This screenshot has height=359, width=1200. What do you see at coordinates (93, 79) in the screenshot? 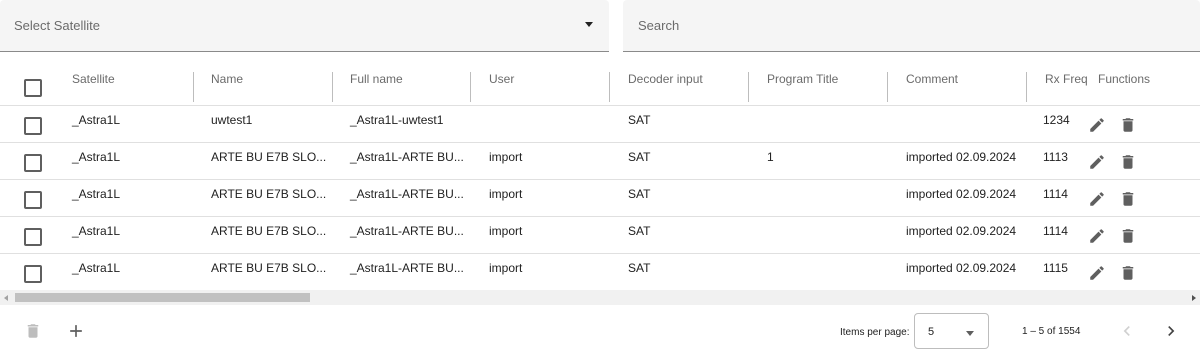
I see `header-satellite: Satellite` at bounding box center [93, 79].